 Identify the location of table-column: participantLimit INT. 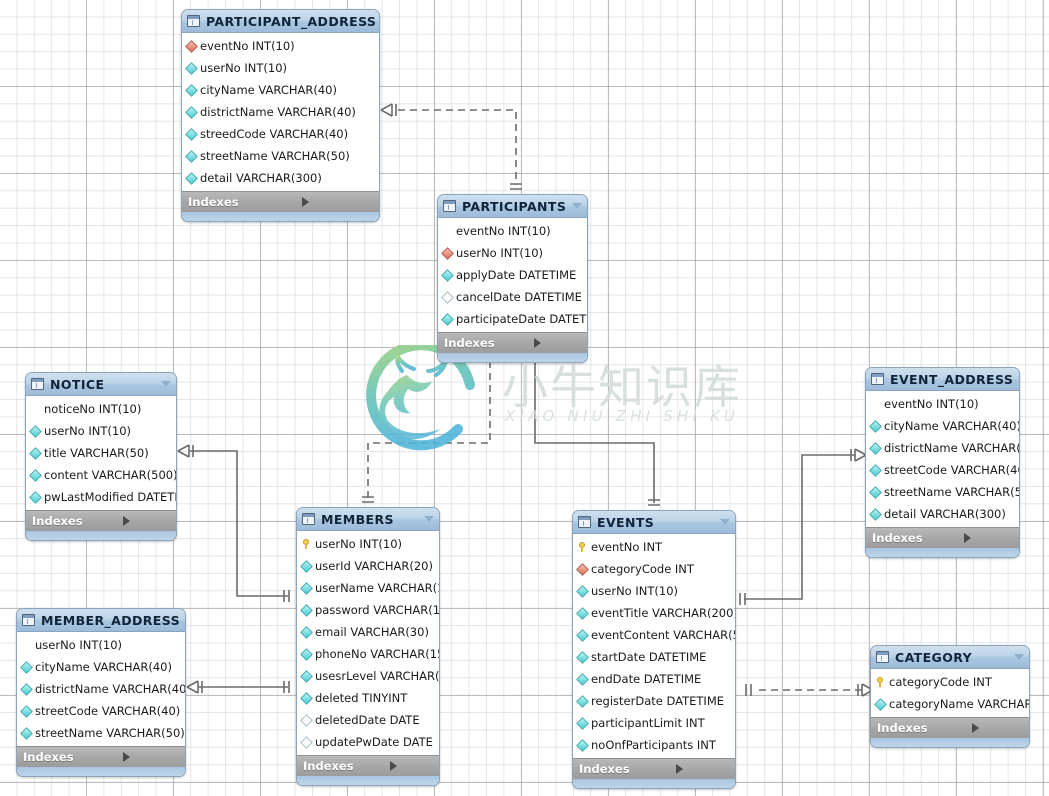
(654, 723).